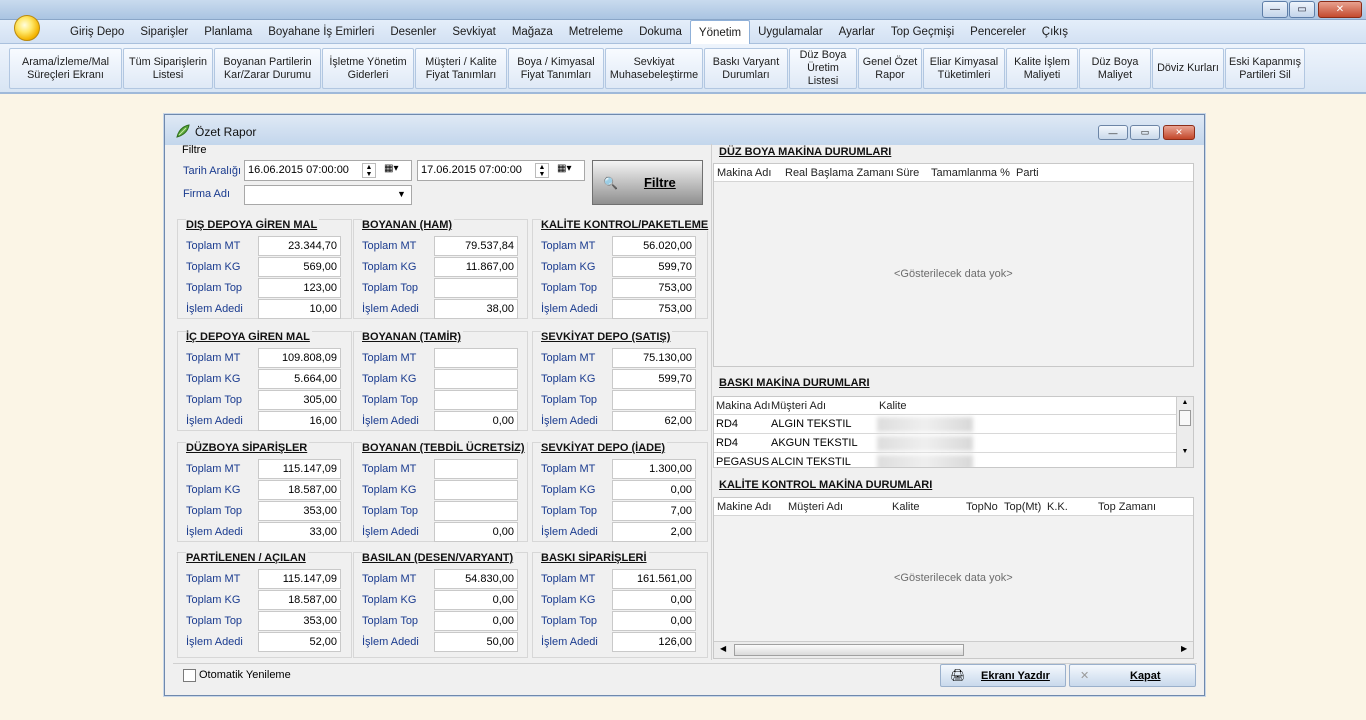  I want to click on value-field: 38,00, so click(476, 309).